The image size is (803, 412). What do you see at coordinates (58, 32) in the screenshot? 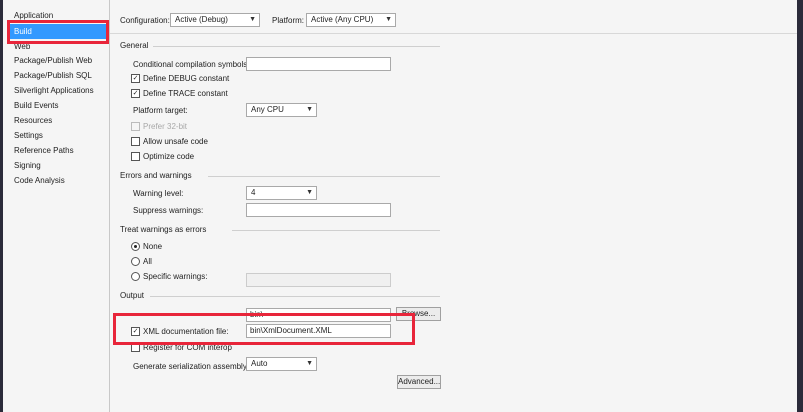
I see `build-highlight-box` at bounding box center [58, 32].